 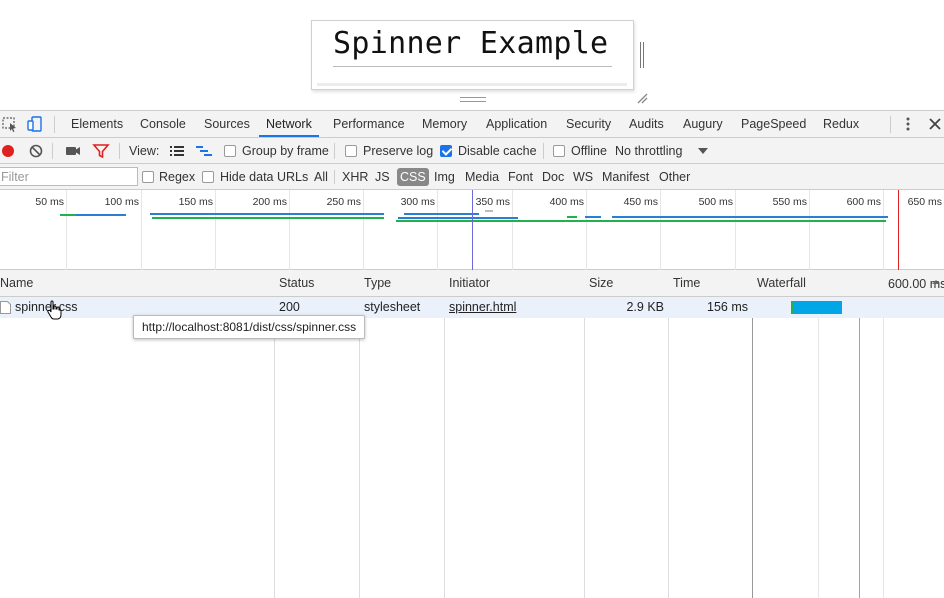 What do you see at coordinates (553, 177) in the screenshot?
I see `type-filter-doc: Doc` at bounding box center [553, 177].